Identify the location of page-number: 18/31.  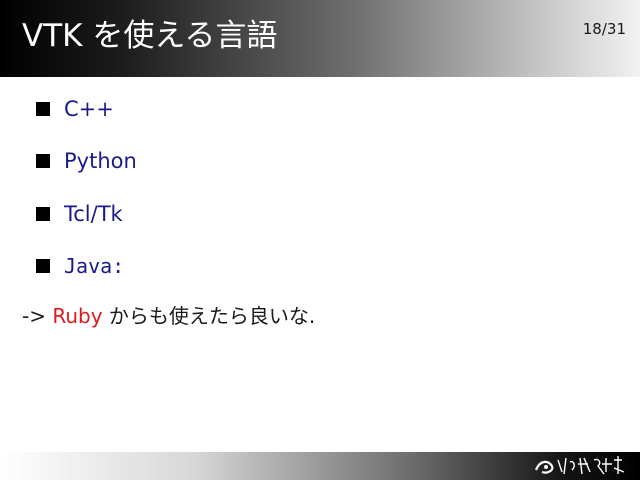
(604, 29).